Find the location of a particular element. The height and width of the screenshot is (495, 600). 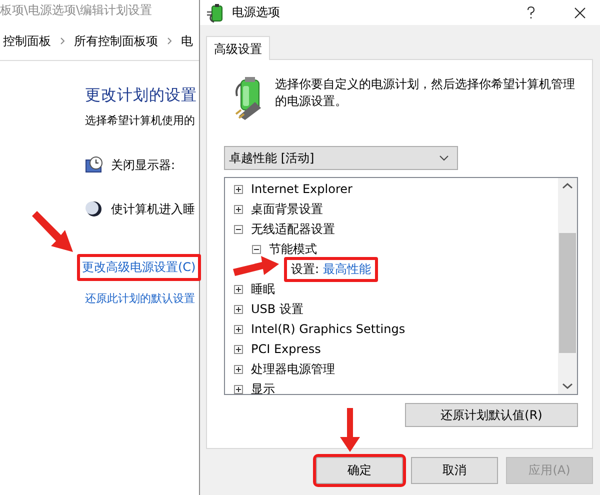

tree-item: Intel(R) Graphics Settings is located at coordinates (328, 329).